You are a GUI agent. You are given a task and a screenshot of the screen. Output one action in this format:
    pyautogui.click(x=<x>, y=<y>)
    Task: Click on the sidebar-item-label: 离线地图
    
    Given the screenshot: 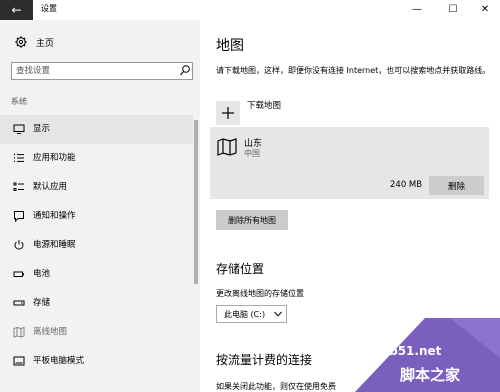 What is the action you would take?
    pyautogui.click(x=50, y=332)
    